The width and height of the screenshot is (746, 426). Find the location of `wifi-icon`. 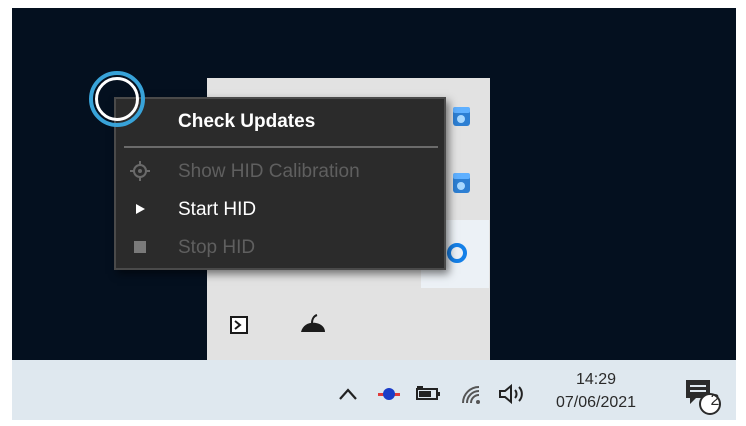

wifi-icon is located at coordinates (471, 394).